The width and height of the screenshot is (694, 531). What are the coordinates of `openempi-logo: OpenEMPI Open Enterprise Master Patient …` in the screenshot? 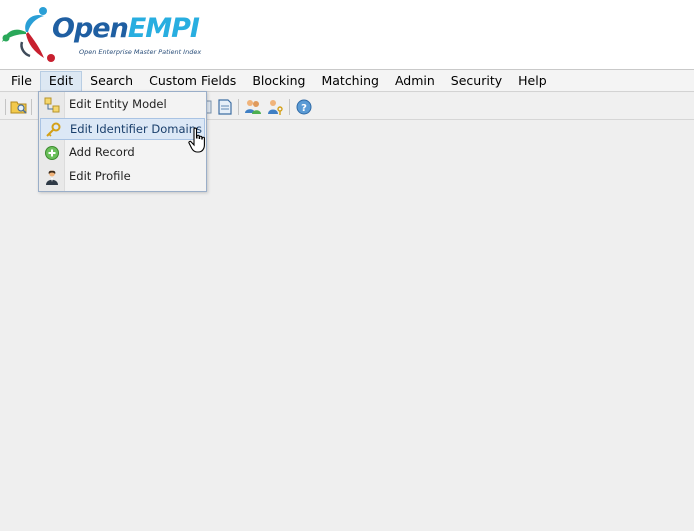 It's located at (101, 33).